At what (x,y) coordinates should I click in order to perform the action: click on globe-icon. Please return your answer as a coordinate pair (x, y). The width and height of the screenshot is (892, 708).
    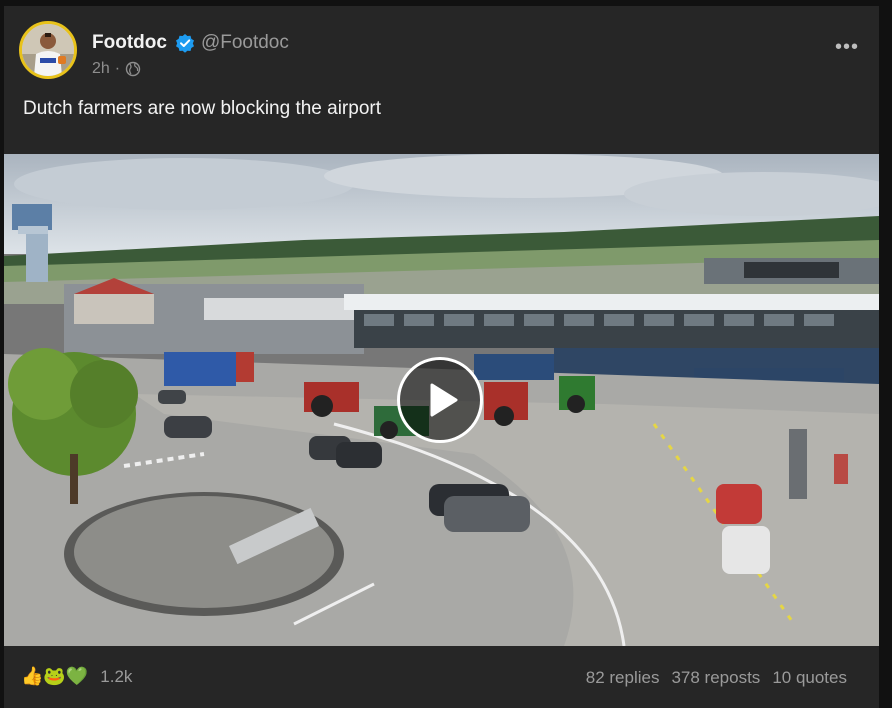
    Looking at the image, I should click on (133, 69).